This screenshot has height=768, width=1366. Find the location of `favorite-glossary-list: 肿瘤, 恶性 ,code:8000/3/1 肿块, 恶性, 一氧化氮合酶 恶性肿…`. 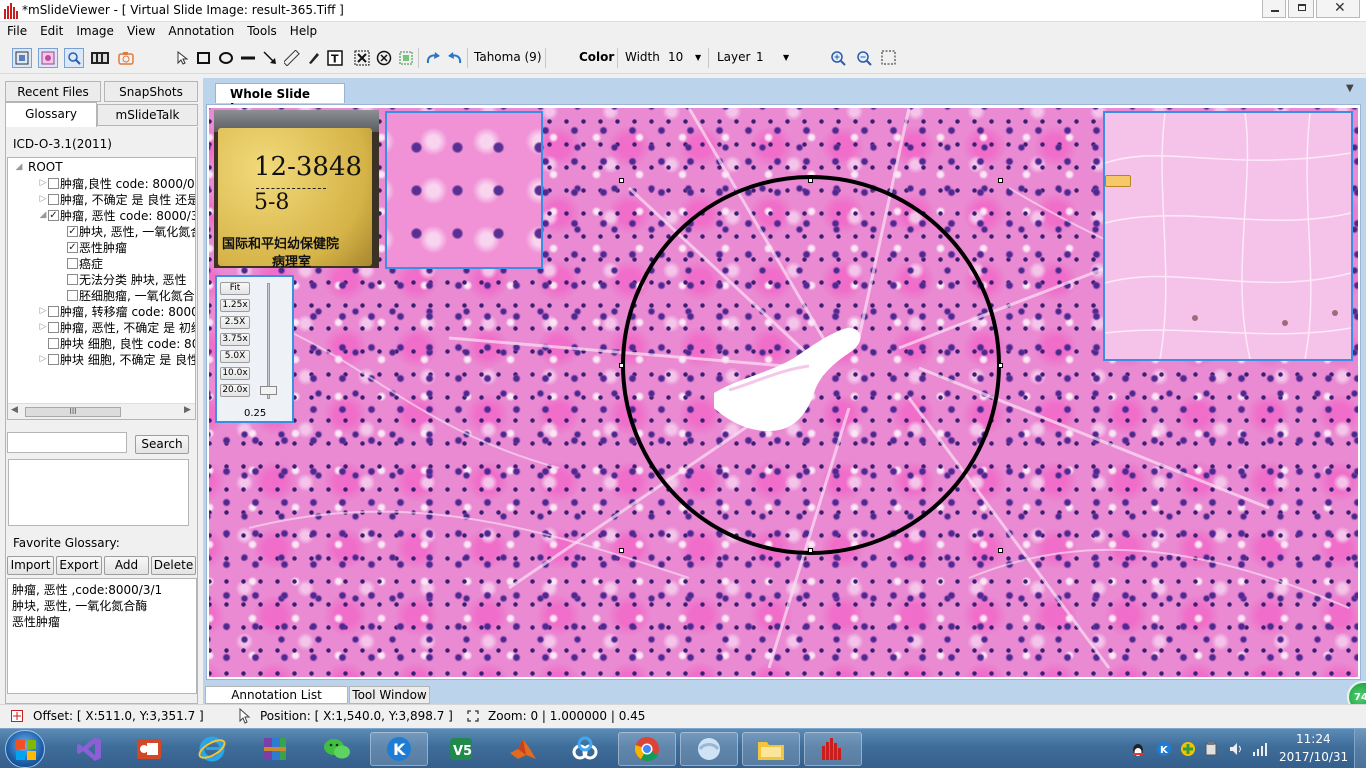

favorite-glossary-list: 肿瘤, 恶性 ,code:8000/3/1 肿块, 恶性, 一氧化氮合酶 恶性肿… is located at coordinates (102, 636).